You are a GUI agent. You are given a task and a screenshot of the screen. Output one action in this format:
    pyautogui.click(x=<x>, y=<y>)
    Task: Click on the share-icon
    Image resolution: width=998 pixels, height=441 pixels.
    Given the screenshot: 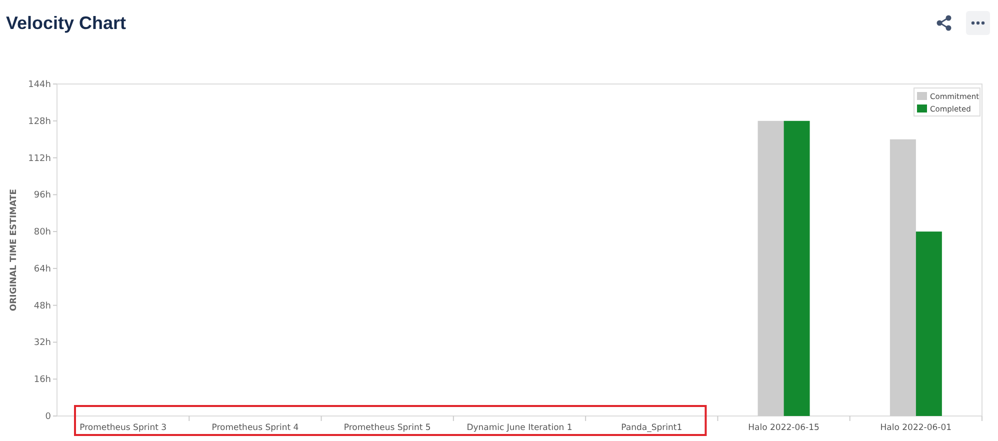 What is the action you would take?
    pyautogui.click(x=944, y=23)
    